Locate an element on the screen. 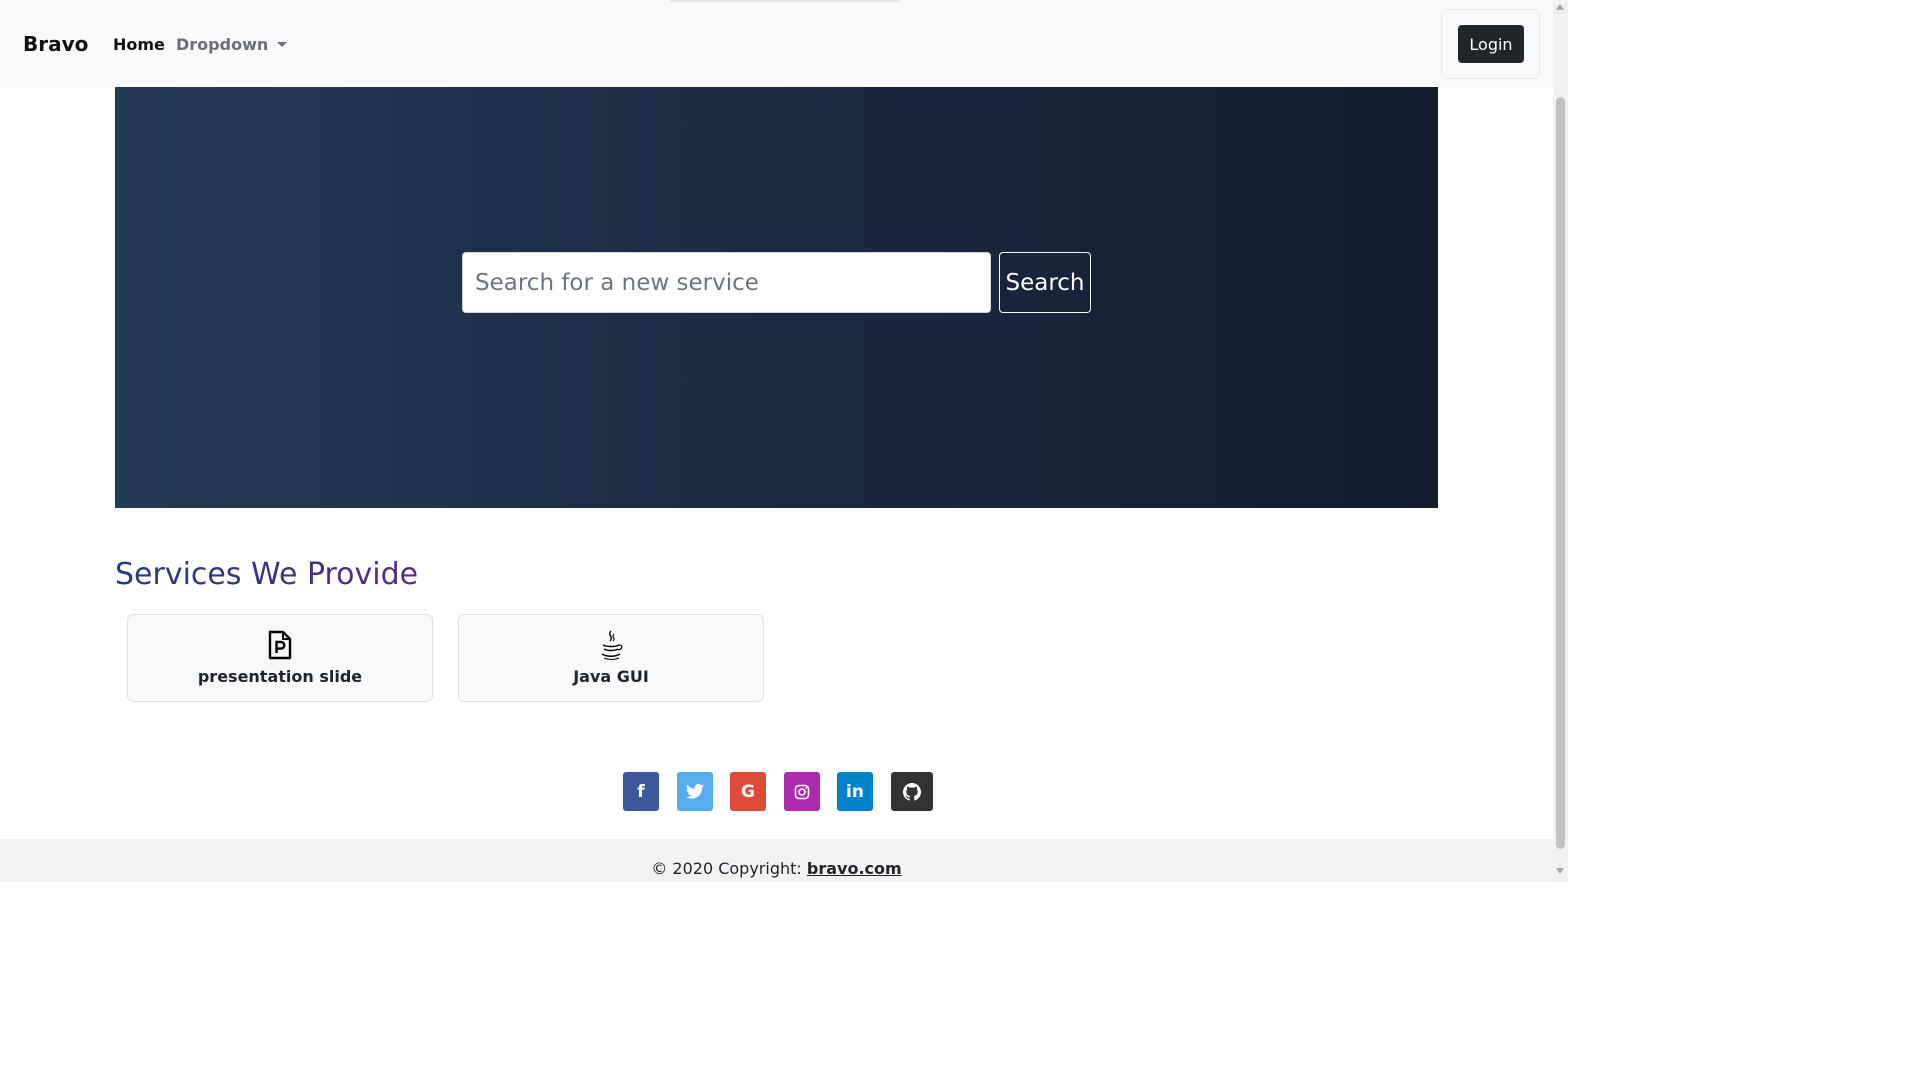  copyright-text: © 2020 Copyright: is located at coordinates (729, 868).